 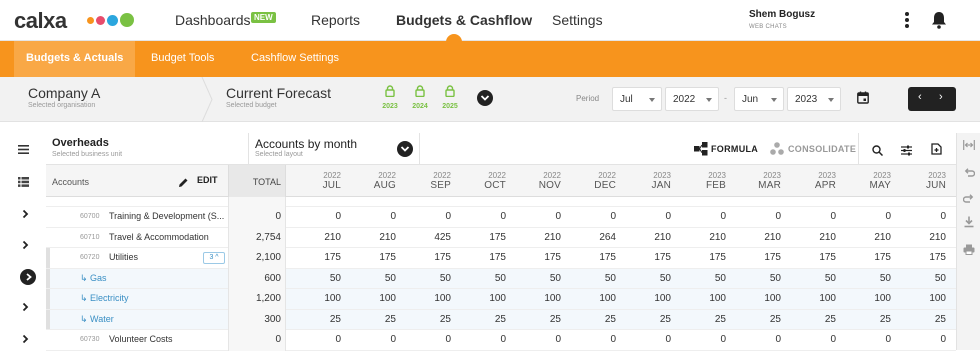 I want to click on nav-settings: Settings, so click(x=577, y=20).